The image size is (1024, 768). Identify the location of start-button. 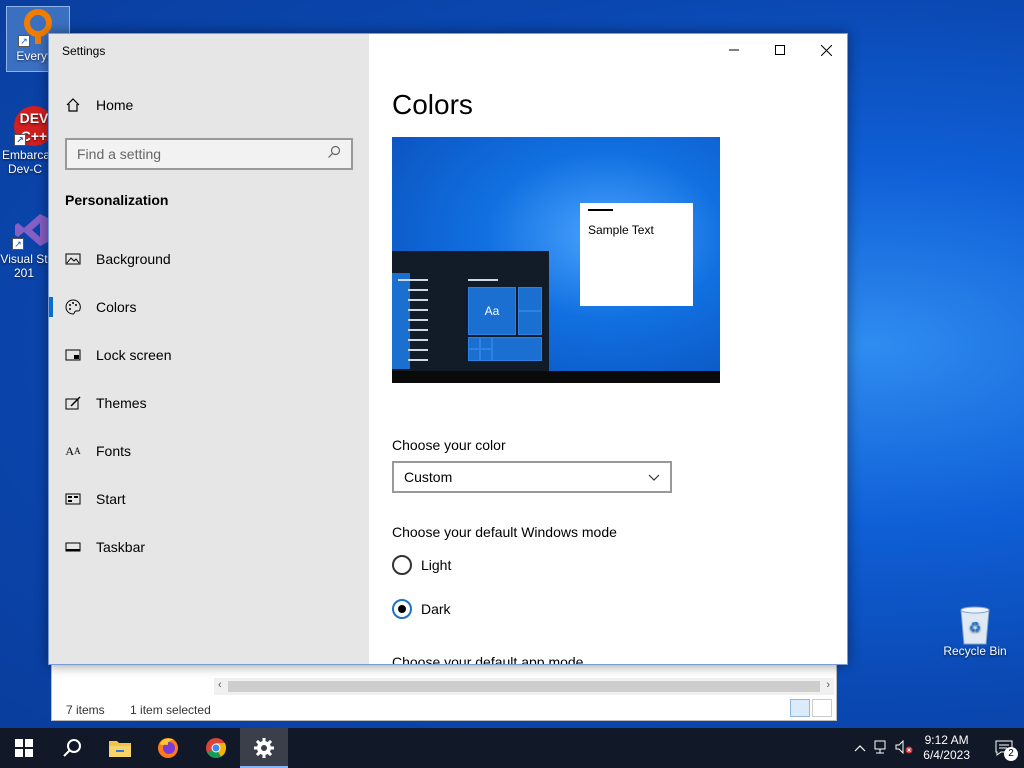
(24, 748).